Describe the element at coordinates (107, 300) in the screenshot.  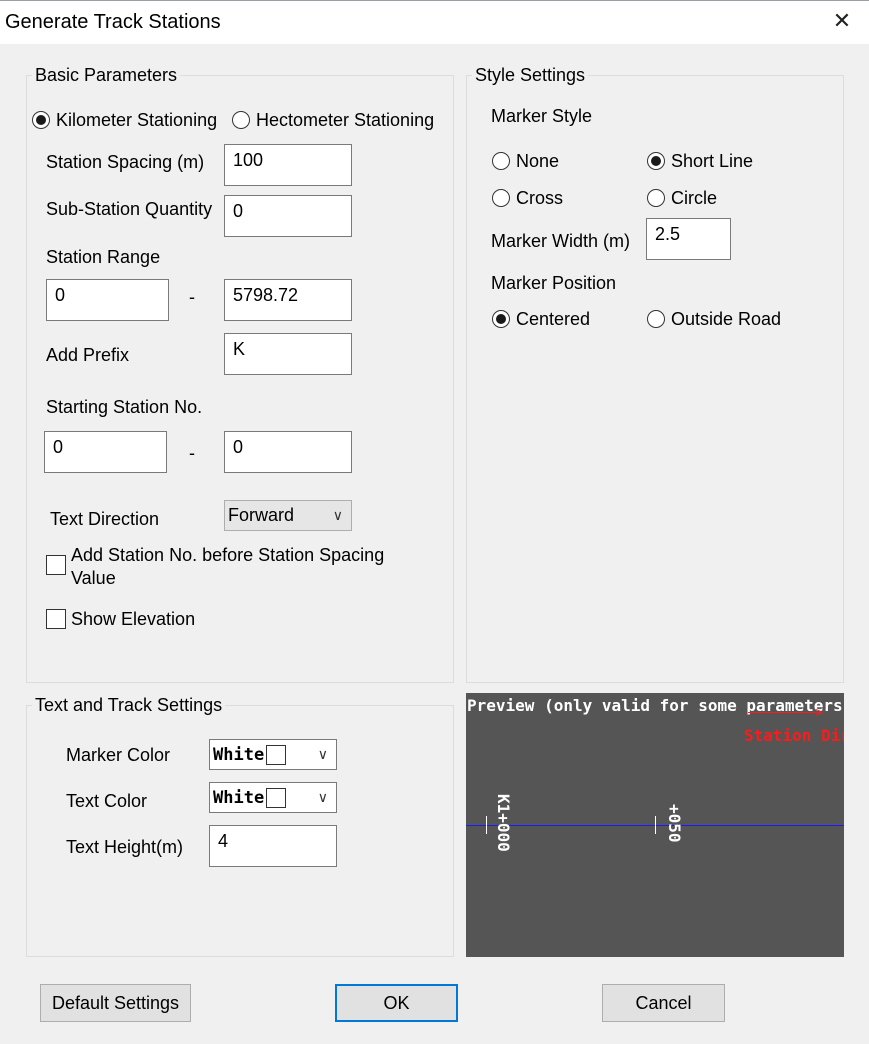
I see `station-range-from-input: 0` at that location.